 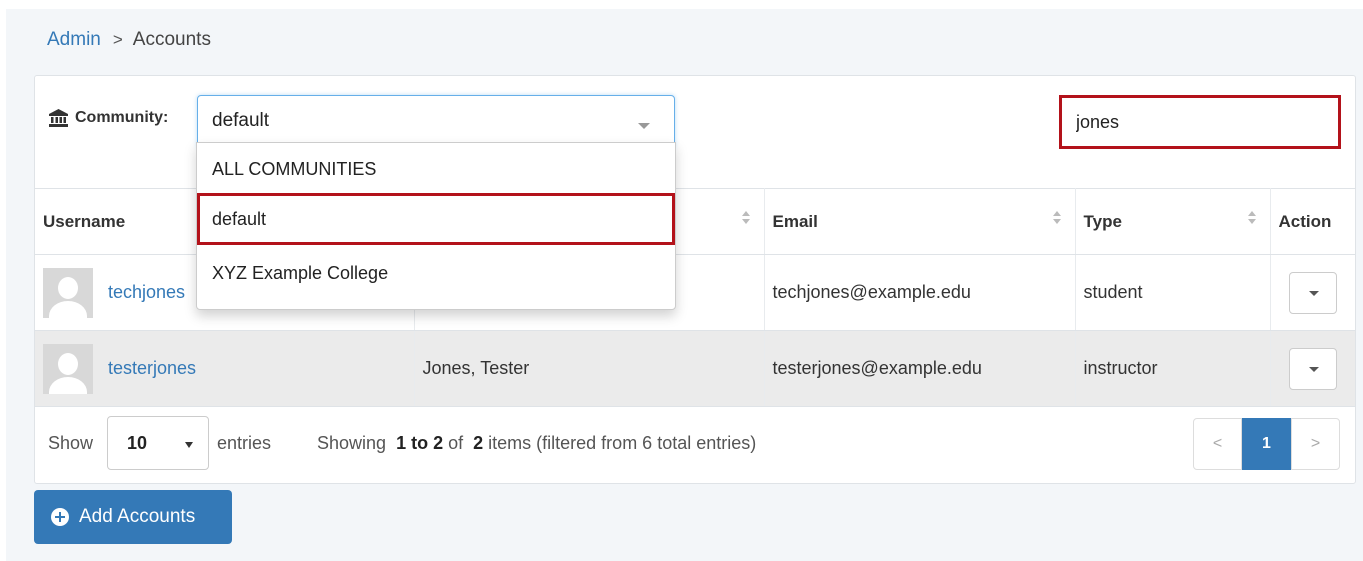 What do you see at coordinates (920, 221) in the screenshot?
I see `column-header-email: Email` at bounding box center [920, 221].